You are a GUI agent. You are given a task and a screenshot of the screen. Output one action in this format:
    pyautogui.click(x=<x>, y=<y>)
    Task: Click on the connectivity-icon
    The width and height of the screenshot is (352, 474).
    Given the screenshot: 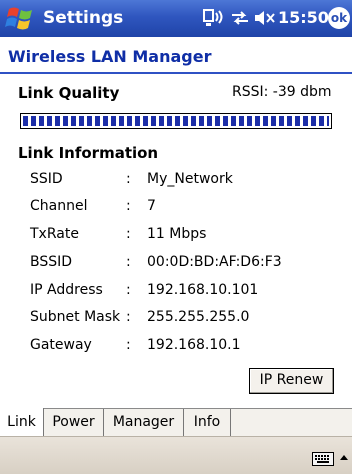 What is the action you would take?
    pyautogui.click(x=214, y=18)
    